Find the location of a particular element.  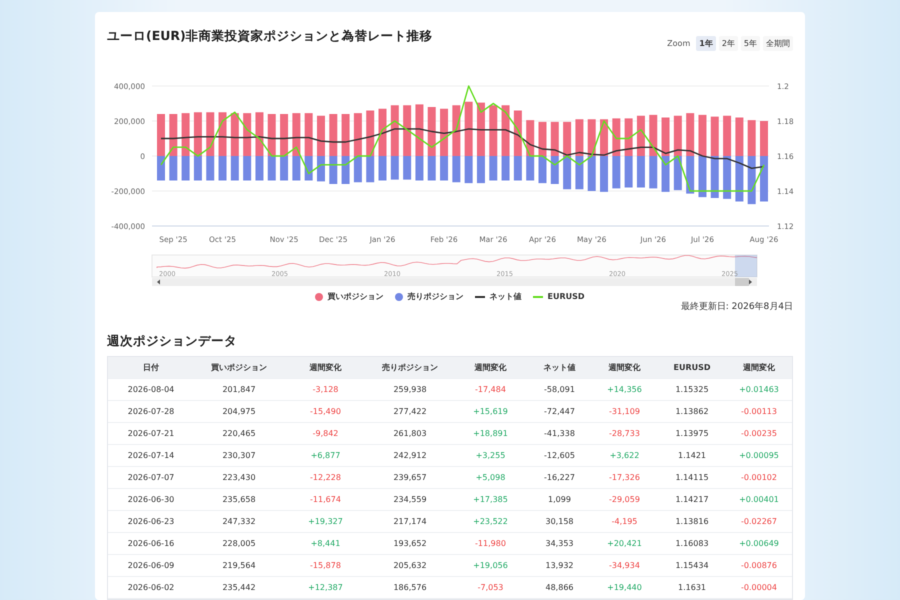

table-cell-text: 277,422 is located at coordinates (410, 411).